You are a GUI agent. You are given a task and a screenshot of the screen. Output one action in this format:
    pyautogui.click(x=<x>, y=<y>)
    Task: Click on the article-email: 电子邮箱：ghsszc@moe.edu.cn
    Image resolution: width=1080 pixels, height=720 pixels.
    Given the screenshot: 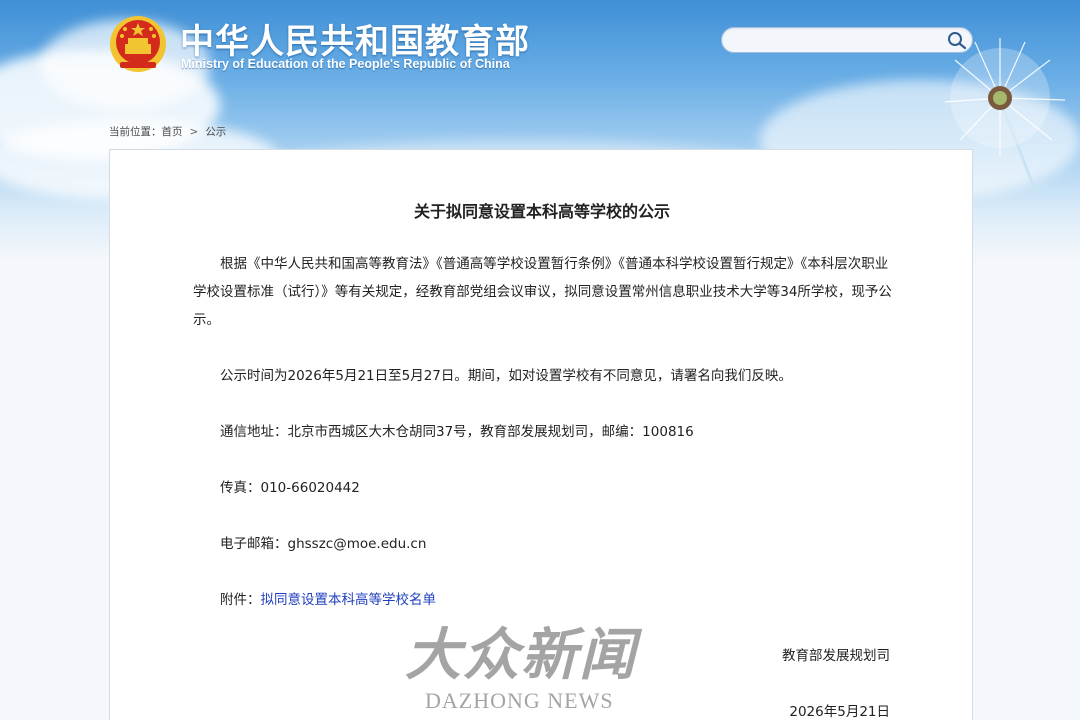 What is the action you would take?
    pyautogui.click(x=323, y=544)
    